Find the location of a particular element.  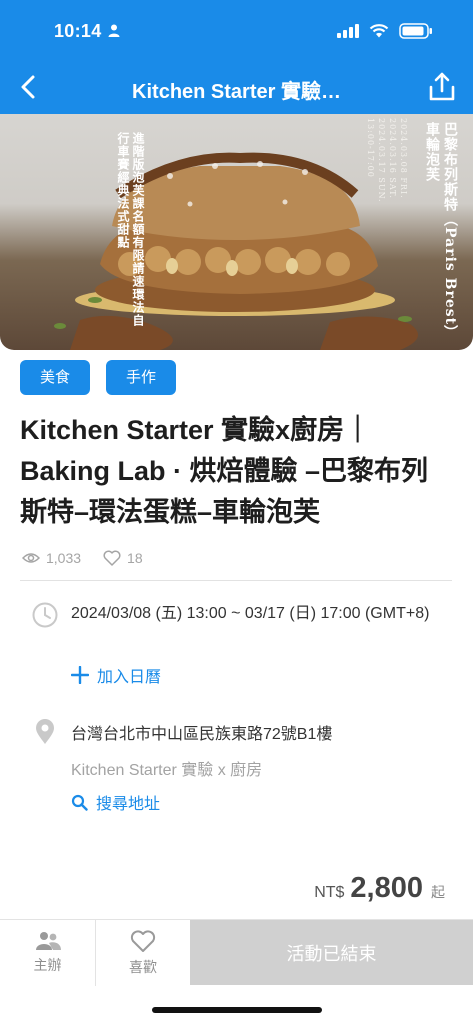

price-currency: NT$ is located at coordinates (329, 892).